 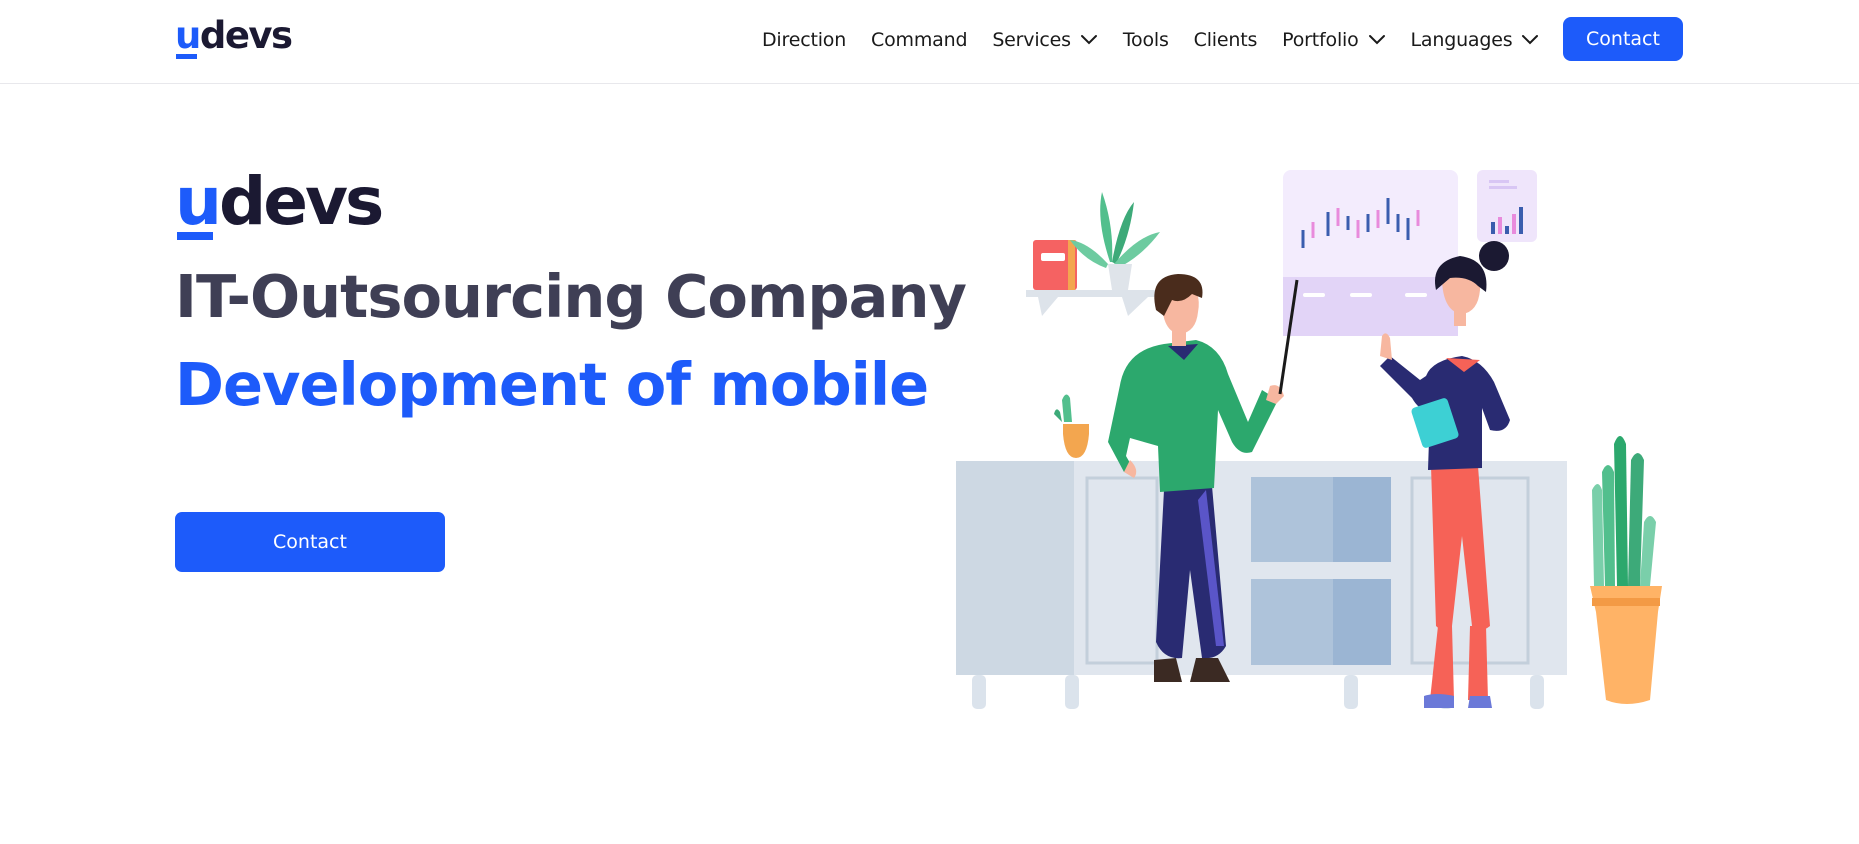 I want to click on nav-portfolio: Portfolio, so click(x=1333, y=40).